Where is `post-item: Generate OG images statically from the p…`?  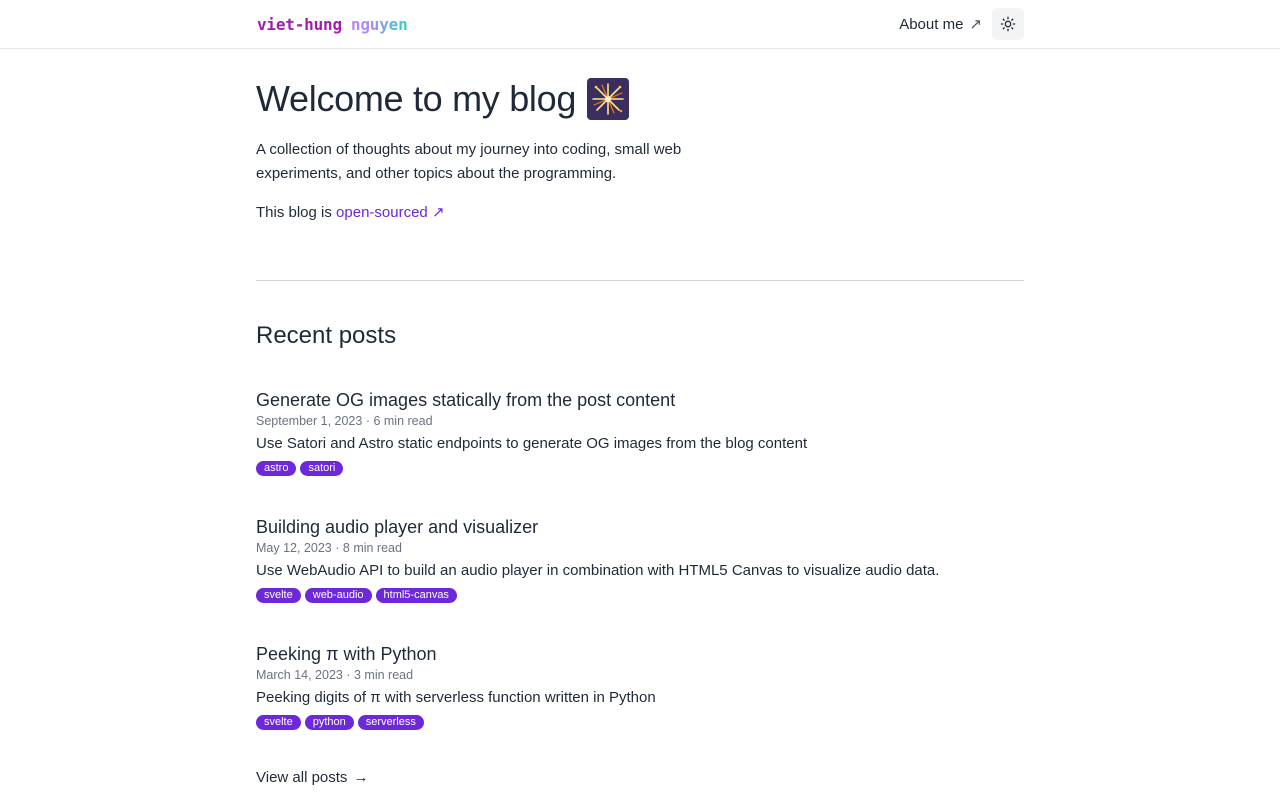
post-item: Generate OG images statically from the p… is located at coordinates (640, 432).